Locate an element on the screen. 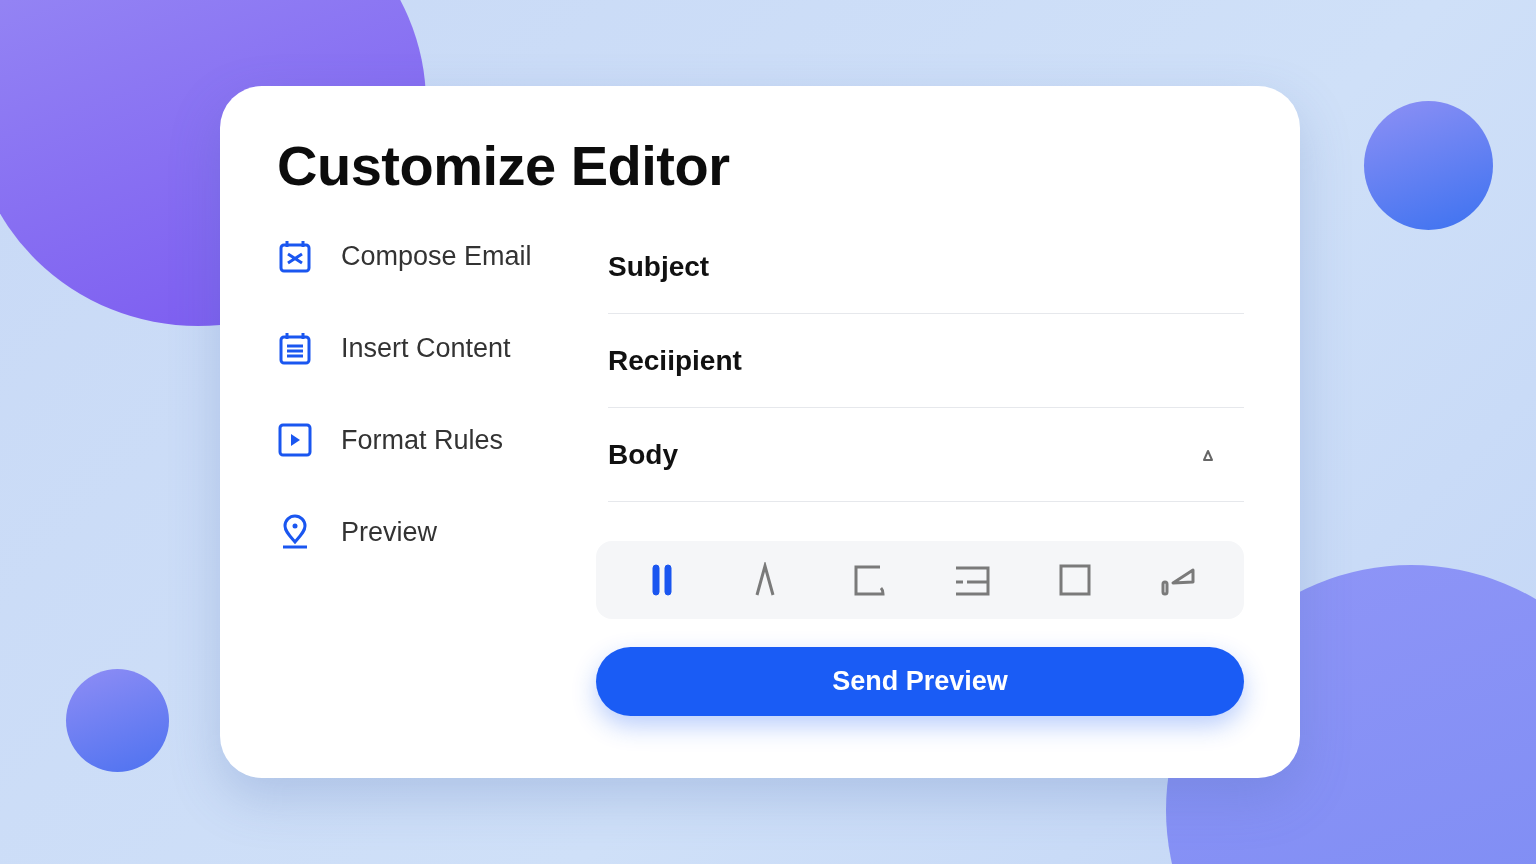 This screenshot has width=1536, height=864. form-field: Subject is located at coordinates (926, 267).